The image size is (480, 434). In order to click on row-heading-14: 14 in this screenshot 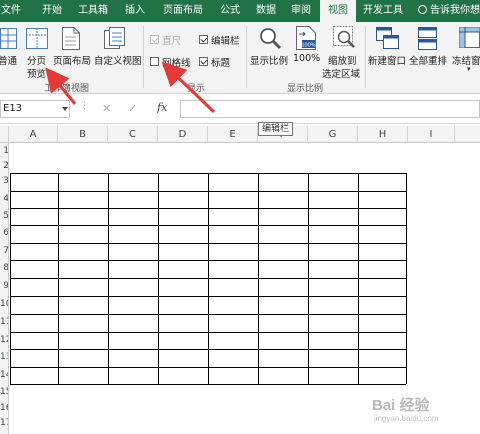, I will do `click(4, 377)`.